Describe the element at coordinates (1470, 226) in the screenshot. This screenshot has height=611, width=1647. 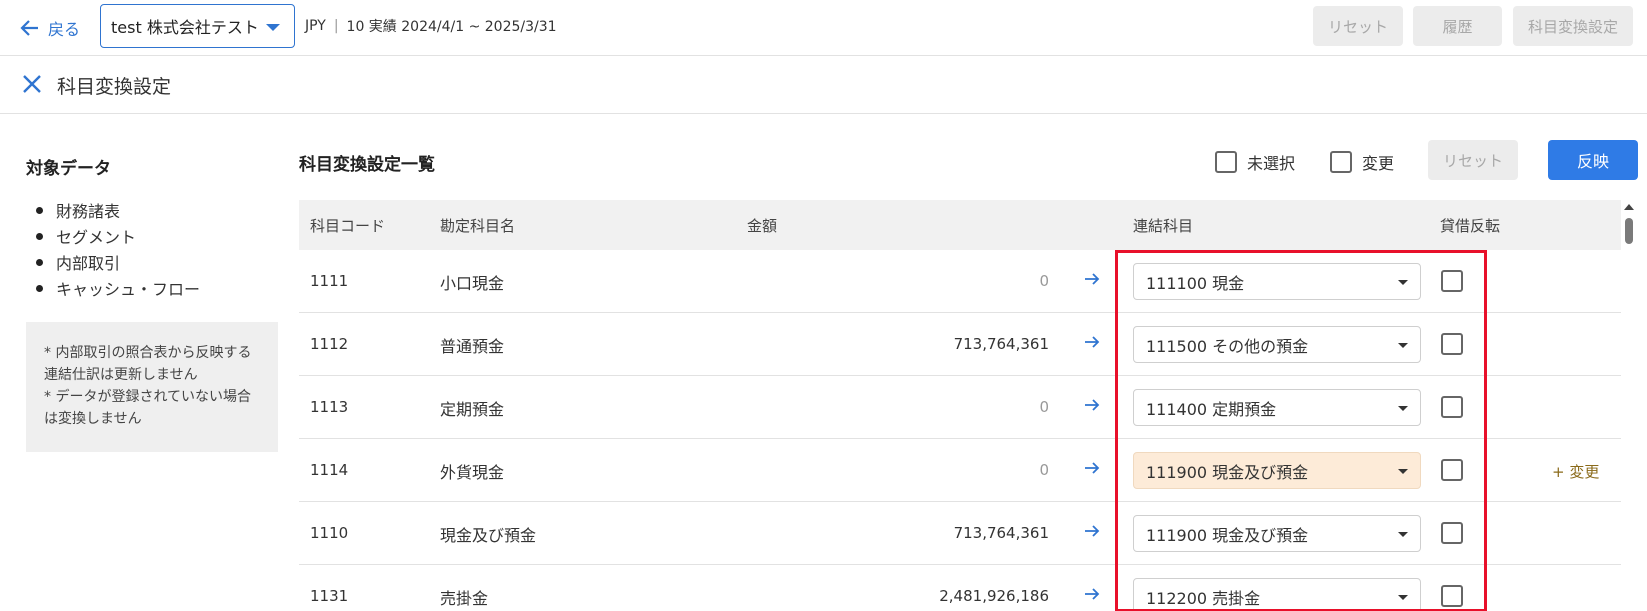
I see `column-header-flip: 貸借反転` at that location.